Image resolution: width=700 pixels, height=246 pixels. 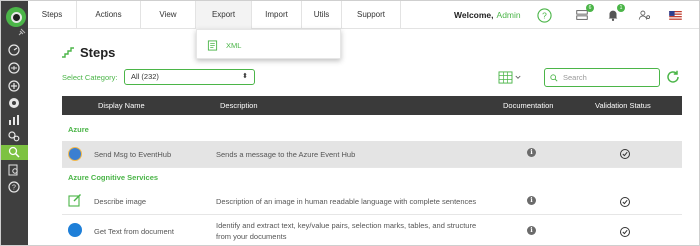 What do you see at coordinates (75, 154) in the screenshot?
I see `eventhub-icon` at bounding box center [75, 154].